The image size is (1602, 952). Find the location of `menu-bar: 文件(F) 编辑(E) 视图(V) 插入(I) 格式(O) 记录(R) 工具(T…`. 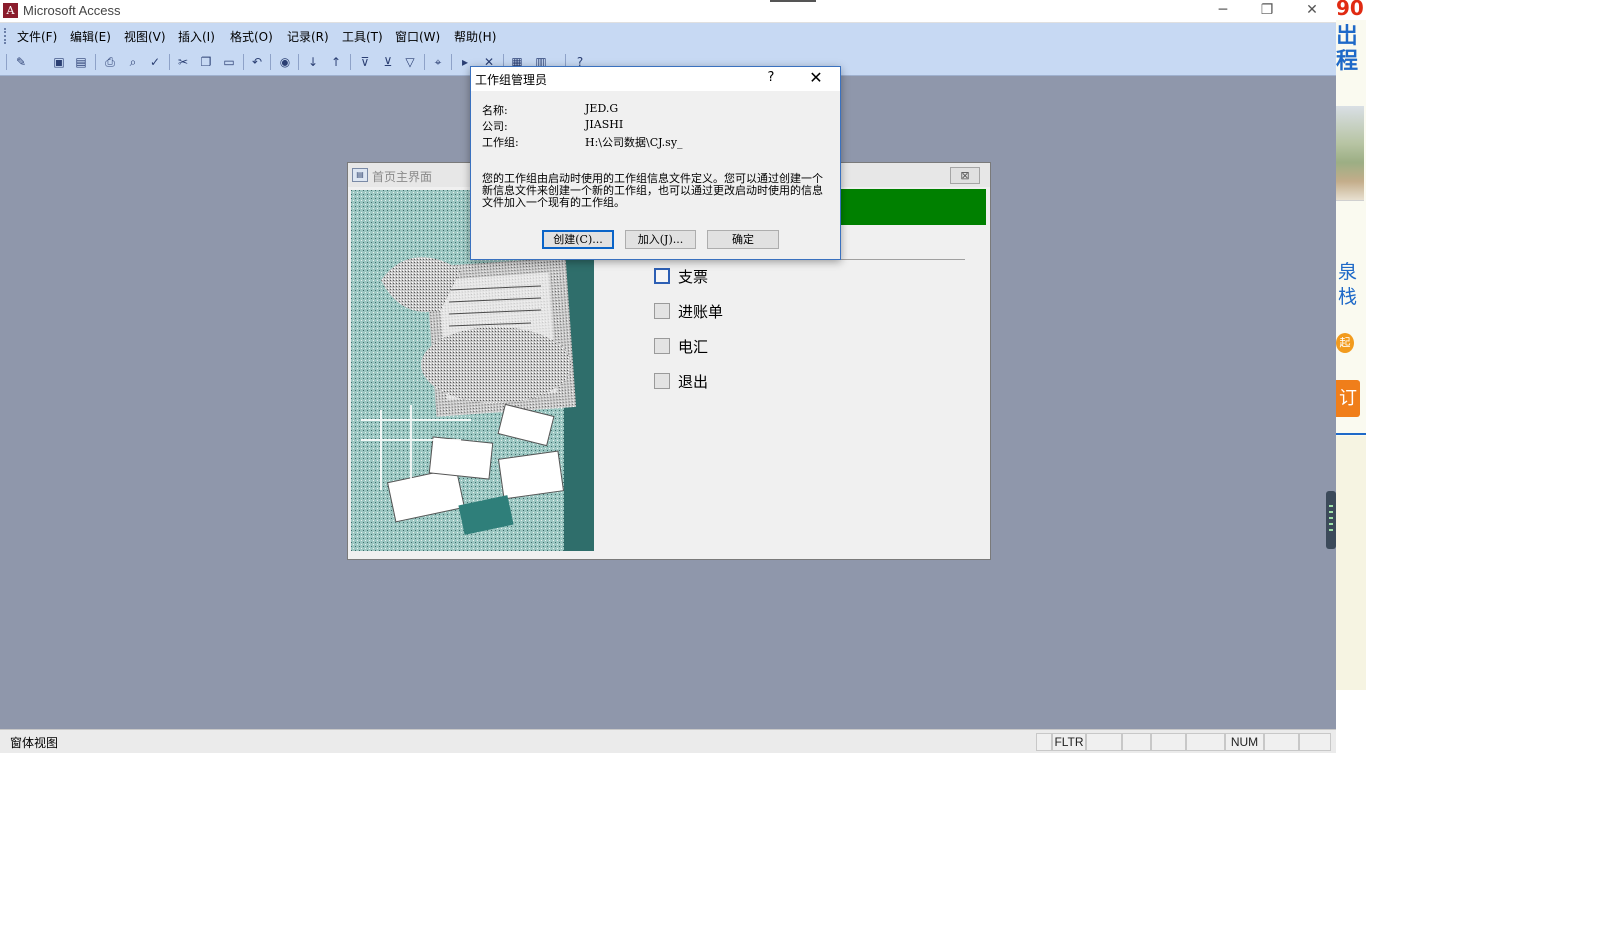

menu-bar: 文件(F) 编辑(E) 视图(V) 插入(I) 格式(O) 记录(R) 工具(T… is located at coordinates (668, 46).